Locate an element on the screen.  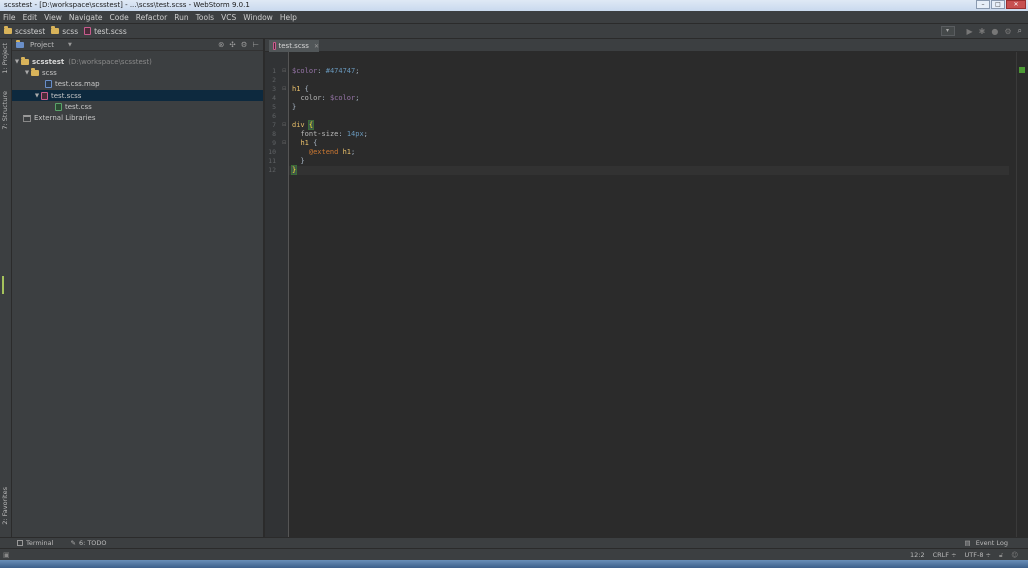
chevron-down-icon: ▼ is located at coordinates (70, 45).